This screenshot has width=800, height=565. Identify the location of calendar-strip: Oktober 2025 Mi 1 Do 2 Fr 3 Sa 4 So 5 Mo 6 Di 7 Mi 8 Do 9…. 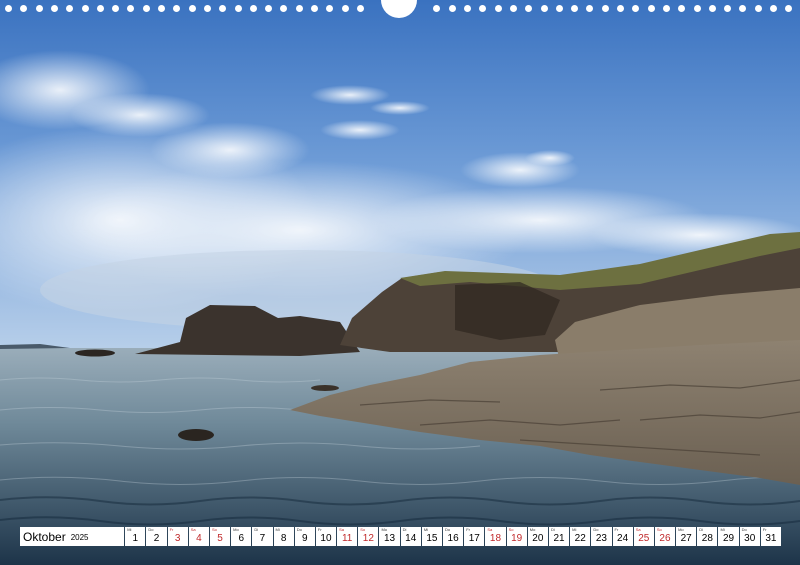
(400, 536).